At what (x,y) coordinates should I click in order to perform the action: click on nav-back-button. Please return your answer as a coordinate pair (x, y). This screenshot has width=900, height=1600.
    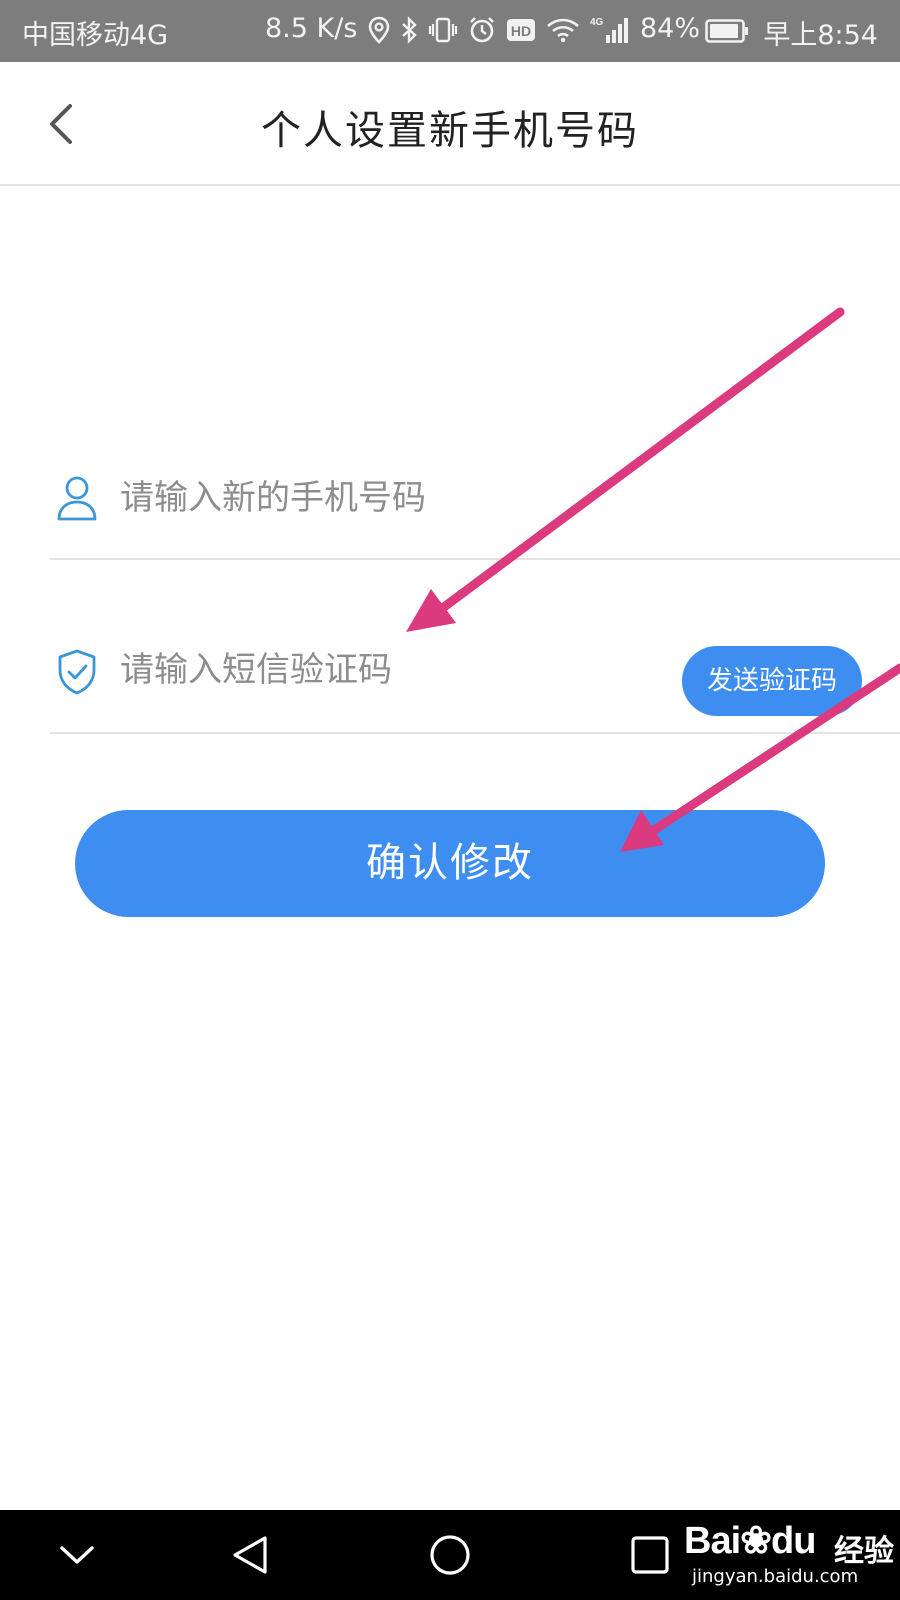
    Looking at the image, I should click on (250, 1555).